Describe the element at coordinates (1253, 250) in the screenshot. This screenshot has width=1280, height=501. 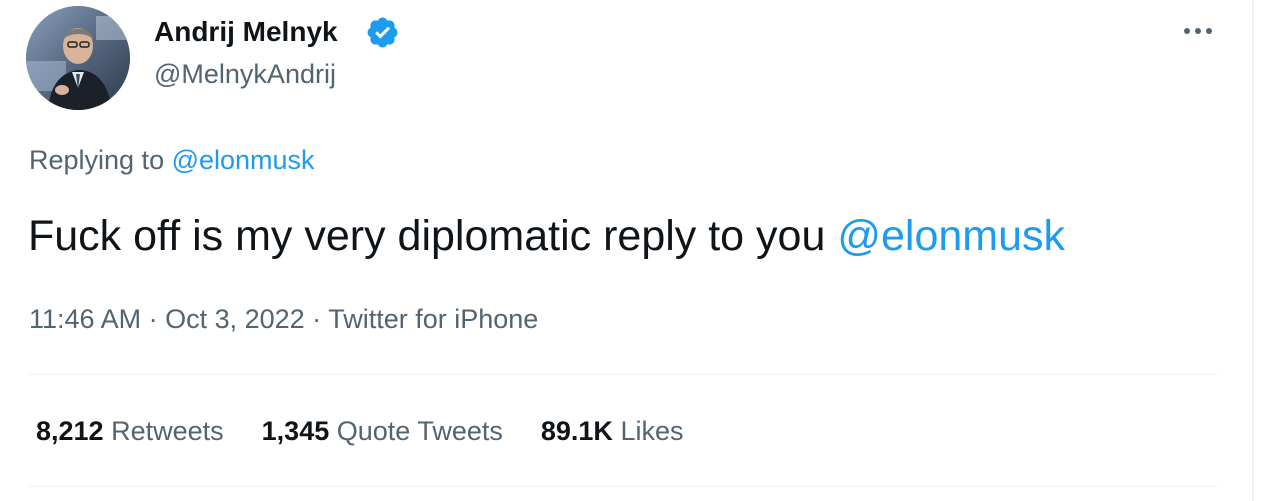
I see `timeline-border` at that location.